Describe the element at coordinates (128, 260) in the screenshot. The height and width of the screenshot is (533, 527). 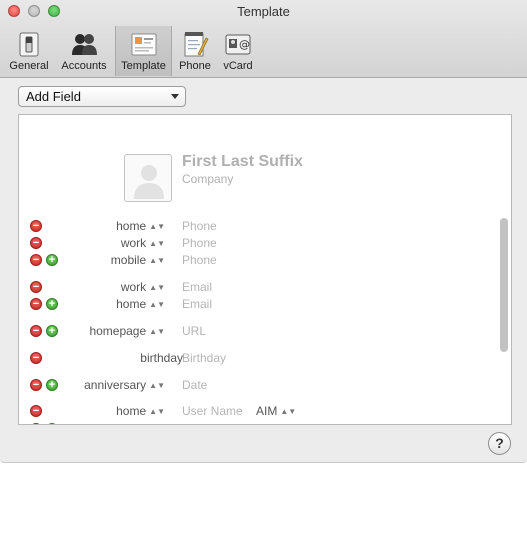
I see `field-label: mobile` at that location.